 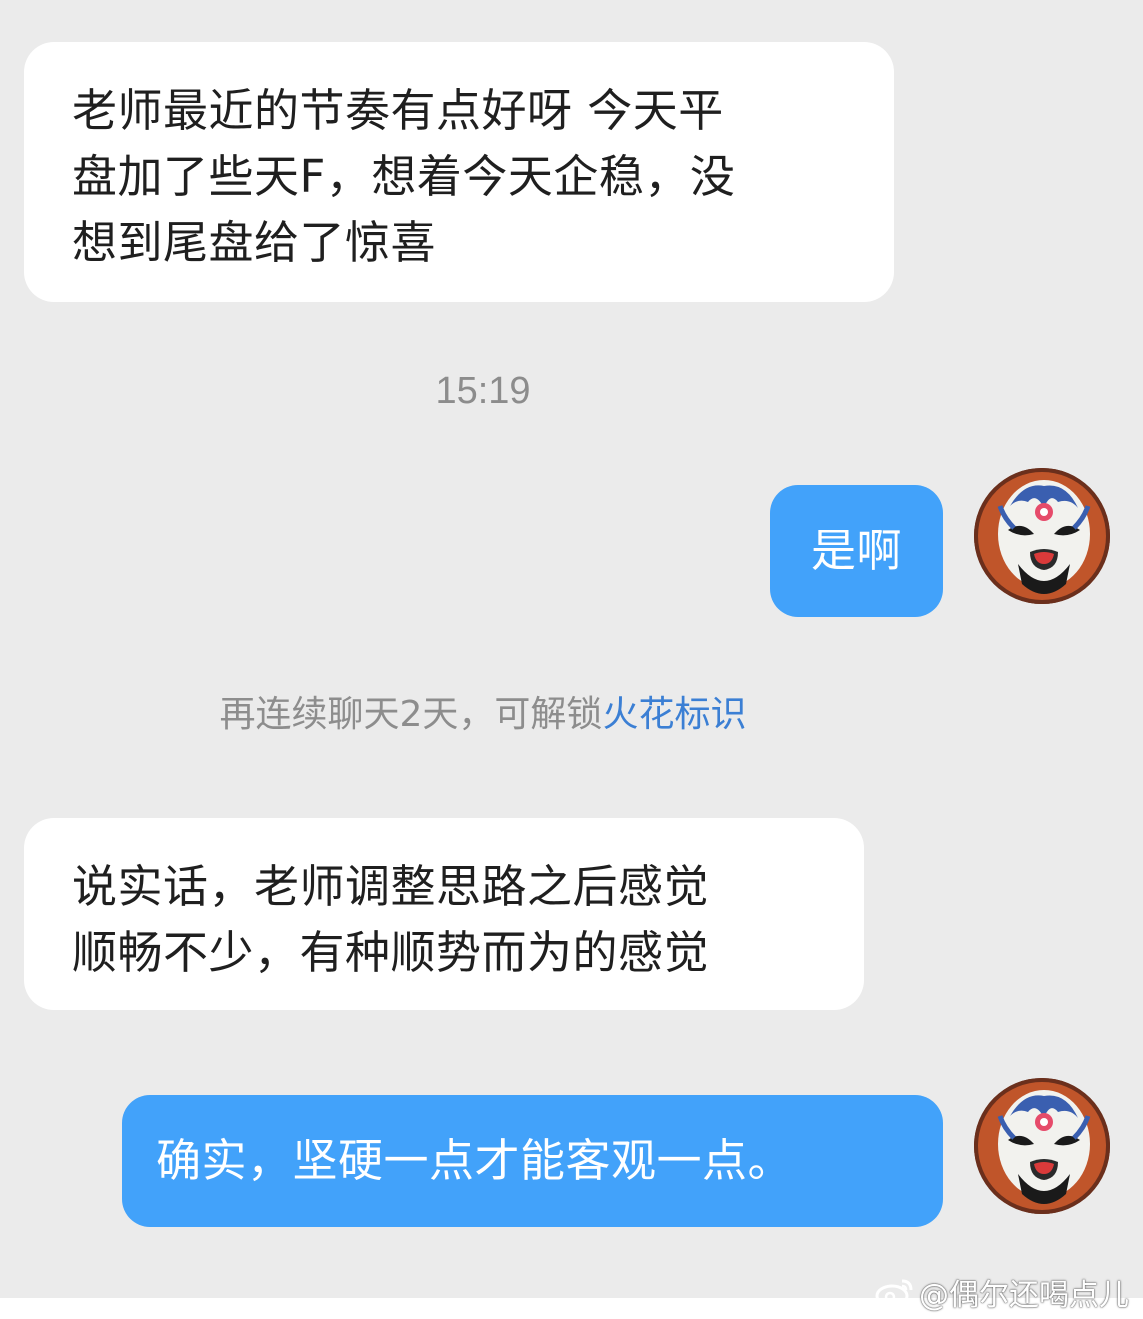 I want to click on message-text-line: 老师最近的节奏有点好呀 今天平, so click(x=398, y=110).